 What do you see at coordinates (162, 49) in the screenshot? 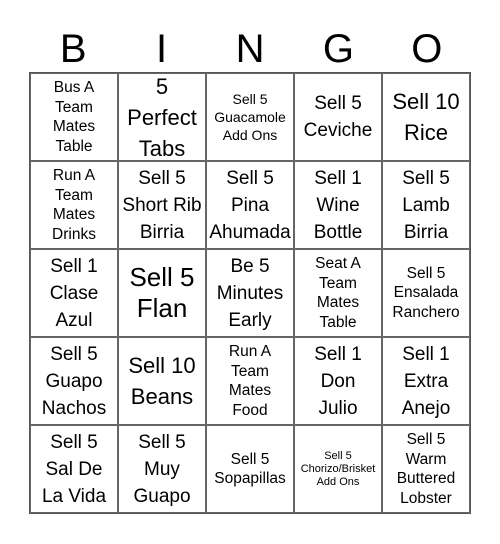
I see `header-letter-i: I` at bounding box center [162, 49].